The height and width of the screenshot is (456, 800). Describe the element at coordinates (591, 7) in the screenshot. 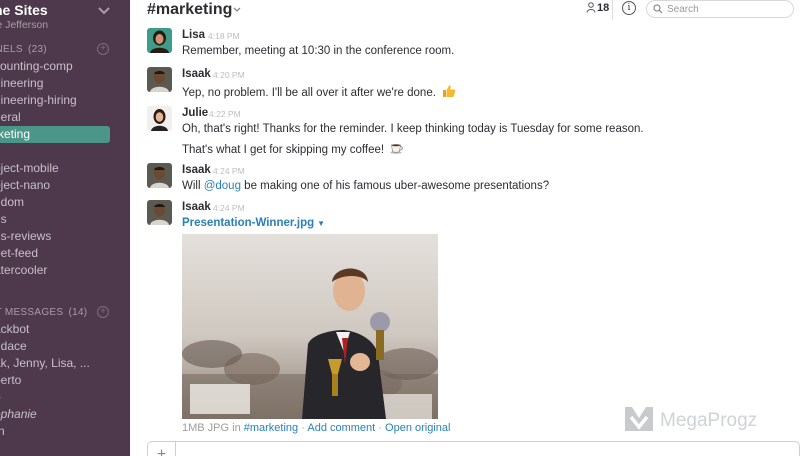

I see `person-icon` at that location.